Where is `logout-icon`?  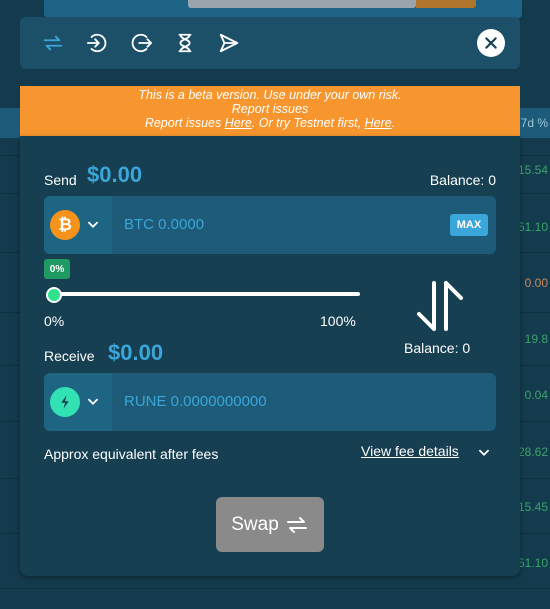
logout-icon is located at coordinates (141, 43).